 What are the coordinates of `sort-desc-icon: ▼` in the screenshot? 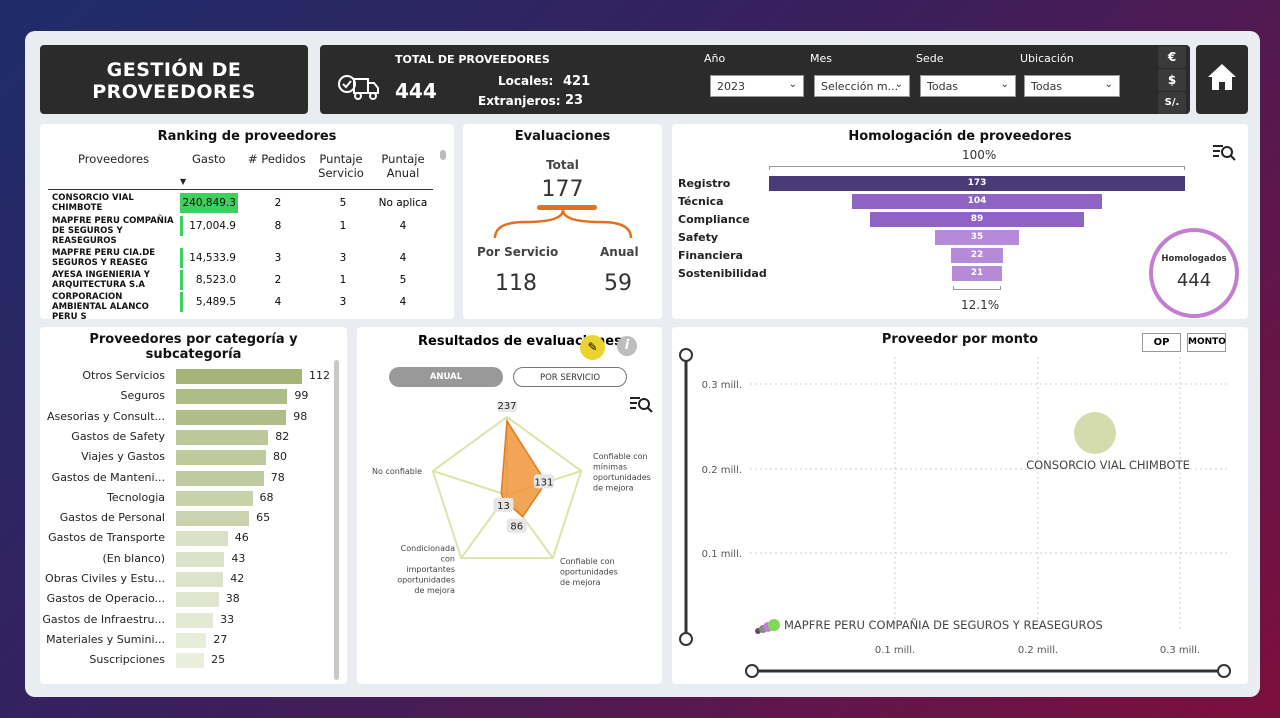 It's located at (183, 181).